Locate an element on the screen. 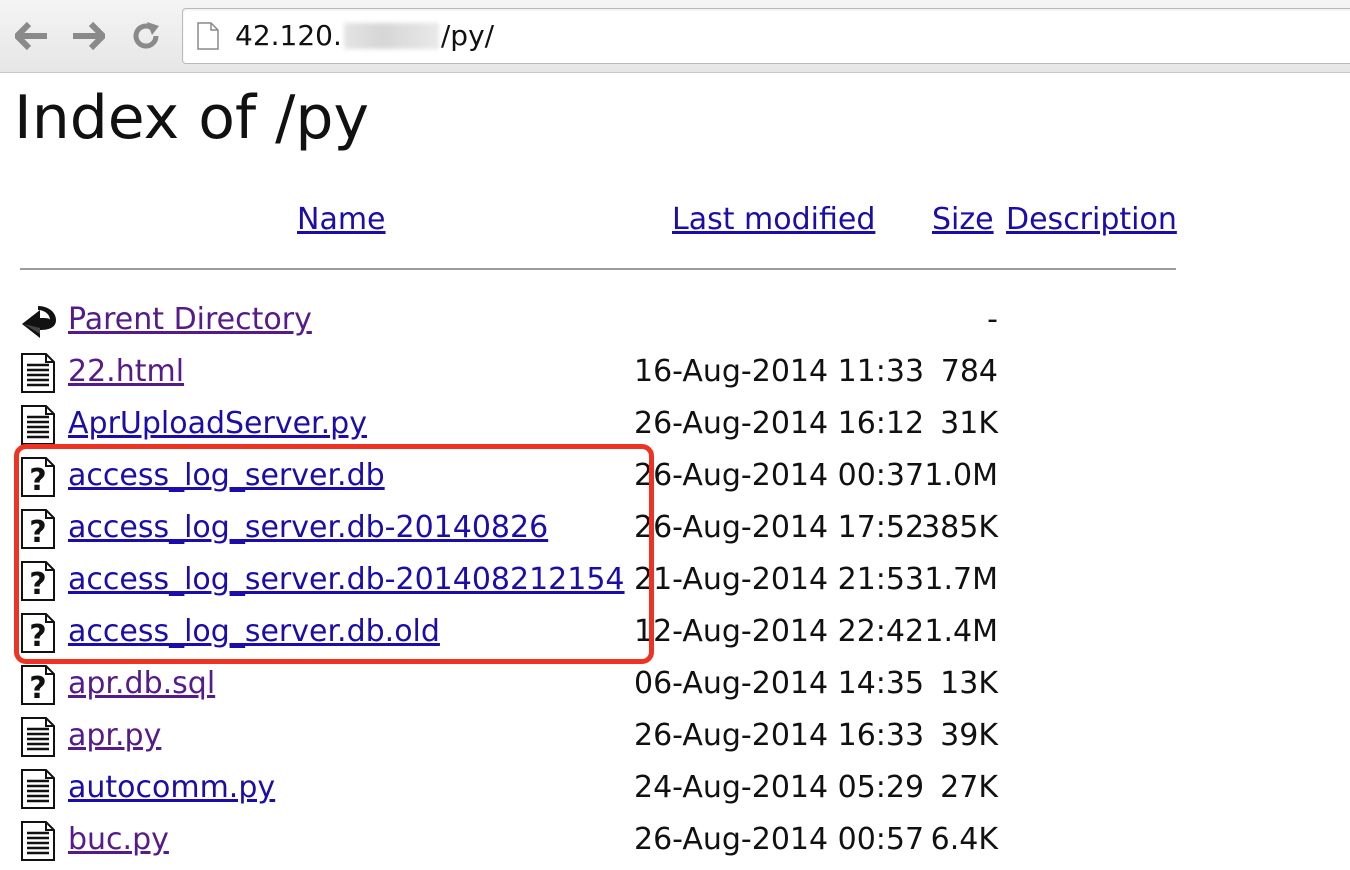 The image size is (1350, 870). last-modified-cell: 21-Aug-2014 21:53 is located at coordinates (779, 579).